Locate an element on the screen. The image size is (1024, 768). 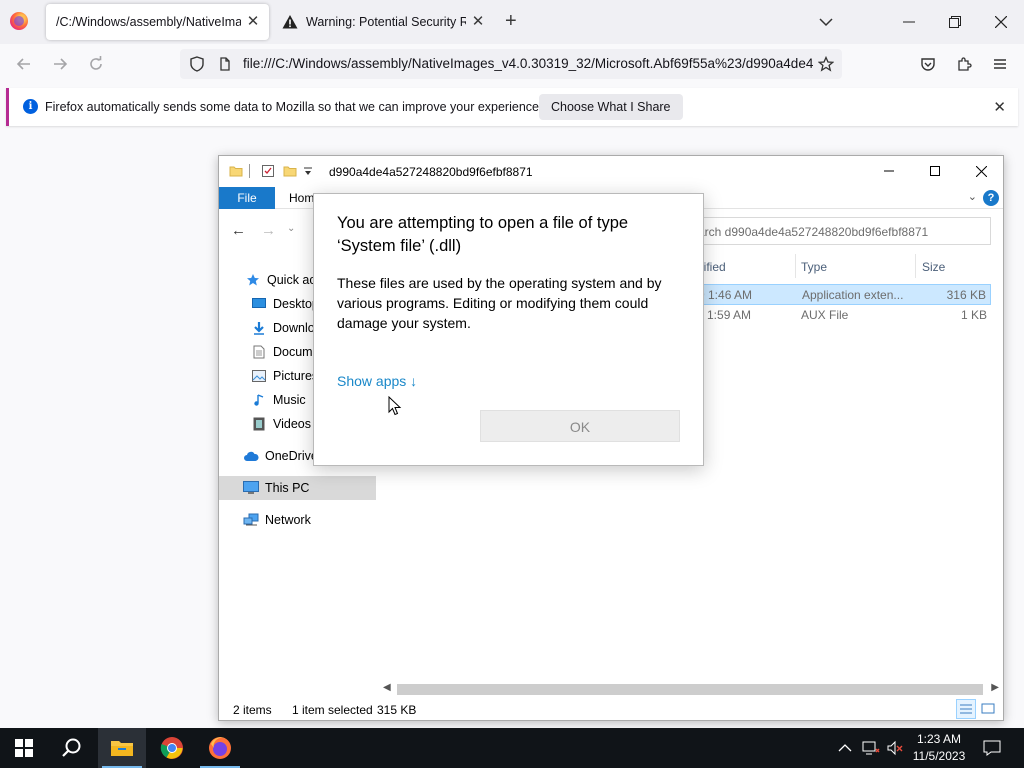
volume-tray-icon is located at coordinates (895, 748).